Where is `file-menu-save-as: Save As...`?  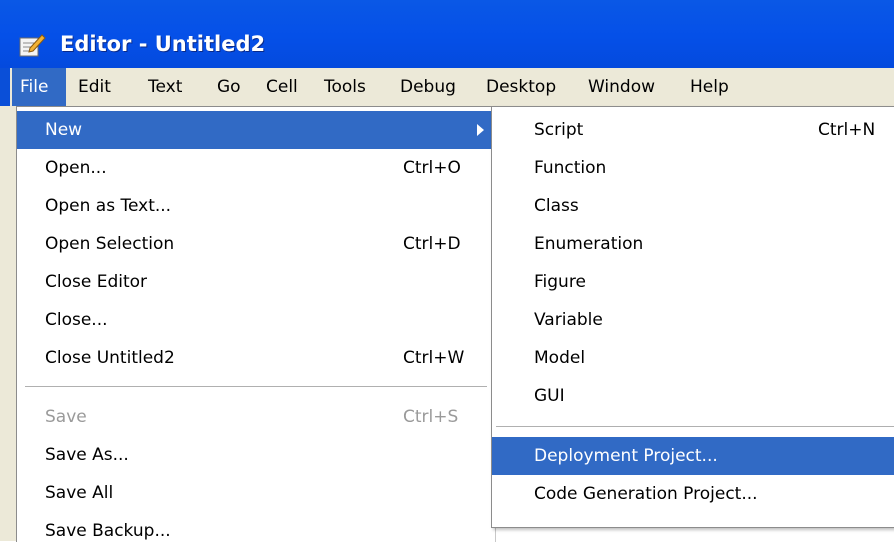
file-menu-save-as: Save As... is located at coordinates (254, 455).